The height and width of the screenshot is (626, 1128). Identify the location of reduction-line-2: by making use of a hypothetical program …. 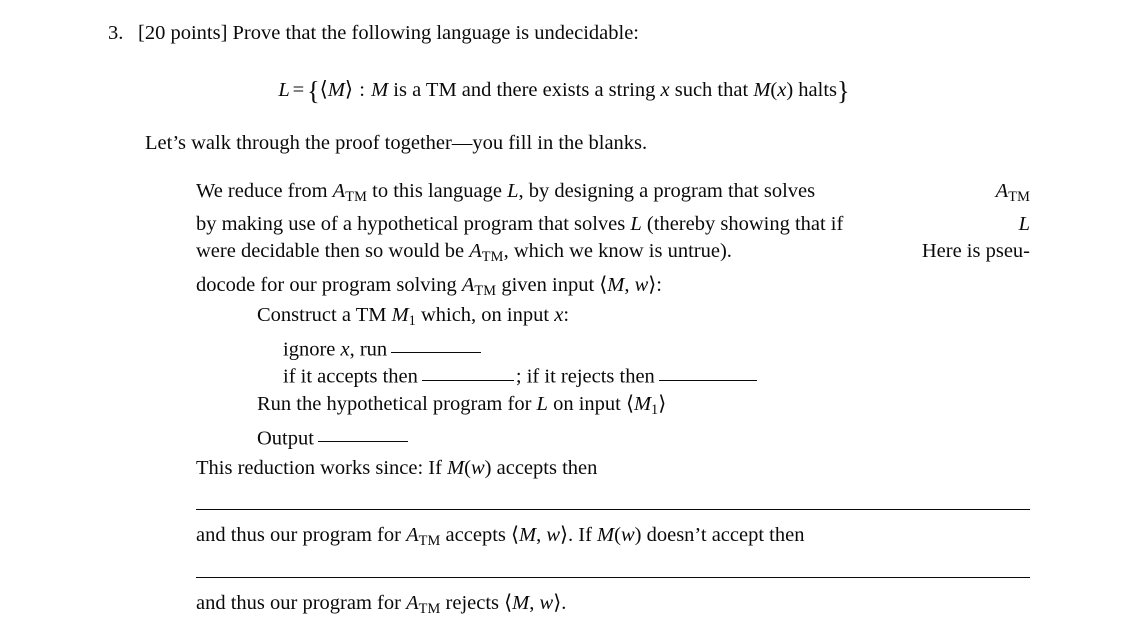
(613, 224).